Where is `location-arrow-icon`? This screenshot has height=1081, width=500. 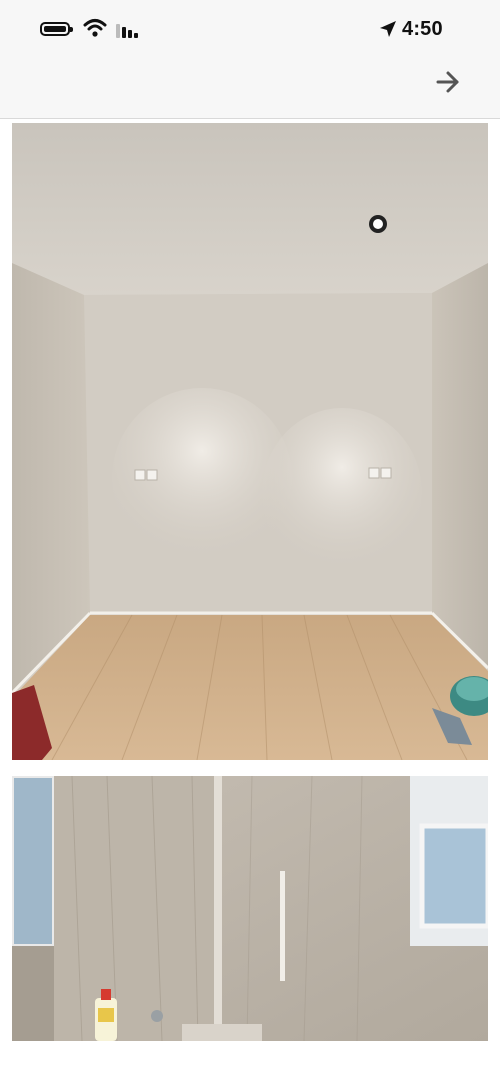 location-arrow-icon is located at coordinates (388, 29).